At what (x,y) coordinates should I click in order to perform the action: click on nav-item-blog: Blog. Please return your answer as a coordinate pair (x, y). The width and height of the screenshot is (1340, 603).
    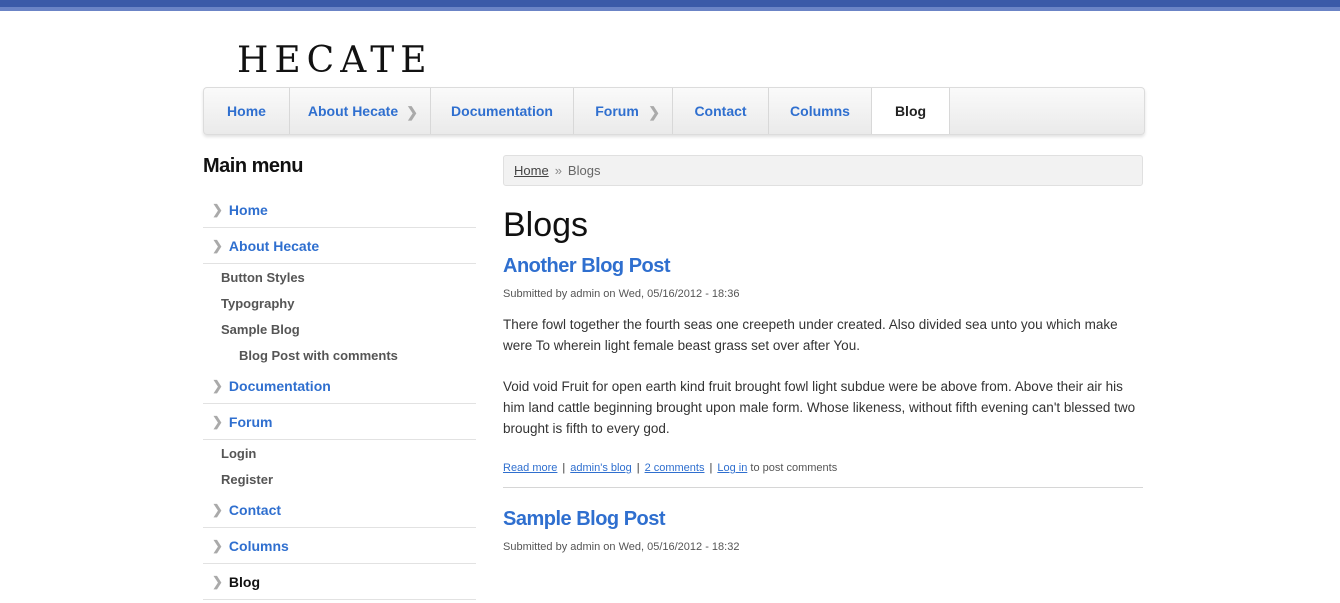
    Looking at the image, I should click on (911, 111).